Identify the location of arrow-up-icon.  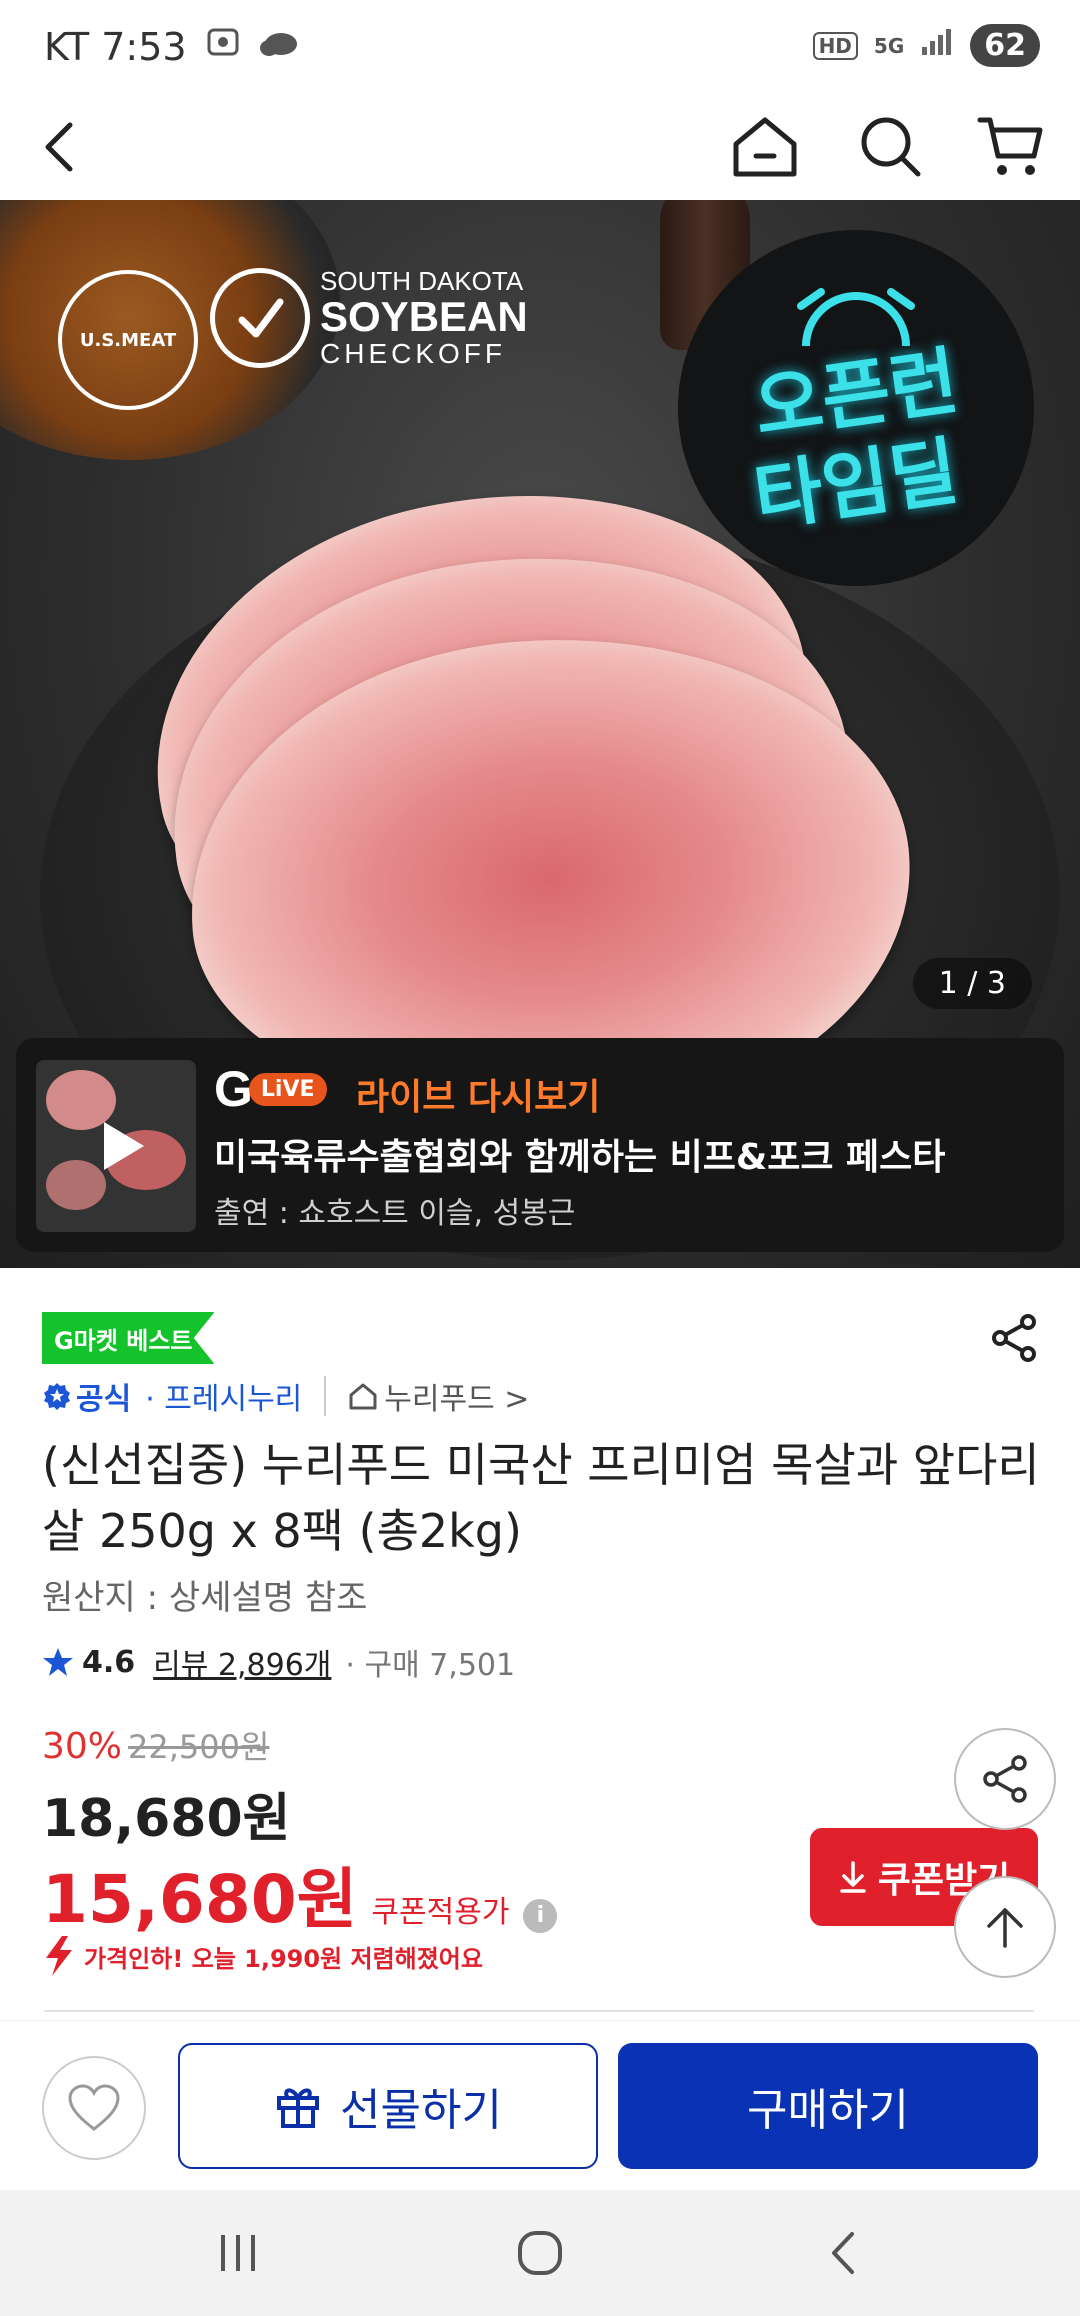
(1005, 1928).